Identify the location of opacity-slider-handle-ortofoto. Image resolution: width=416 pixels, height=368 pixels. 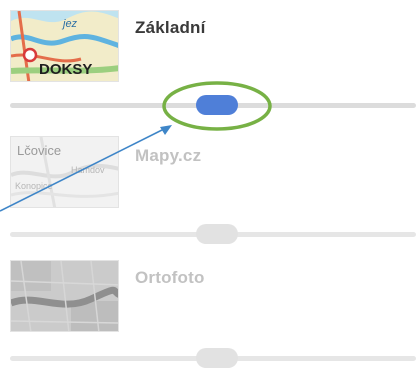
(217, 358).